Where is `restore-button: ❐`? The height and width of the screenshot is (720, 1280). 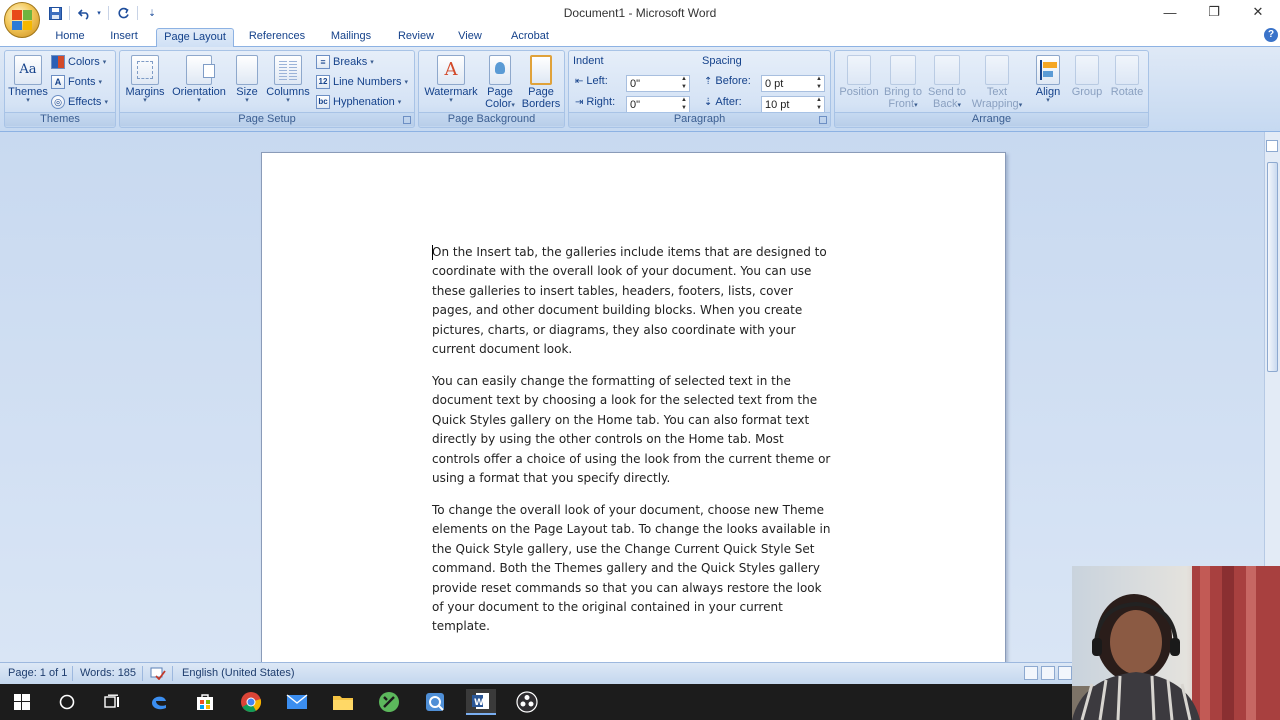 restore-button: ❐ is located at coordinates (1214, 12).